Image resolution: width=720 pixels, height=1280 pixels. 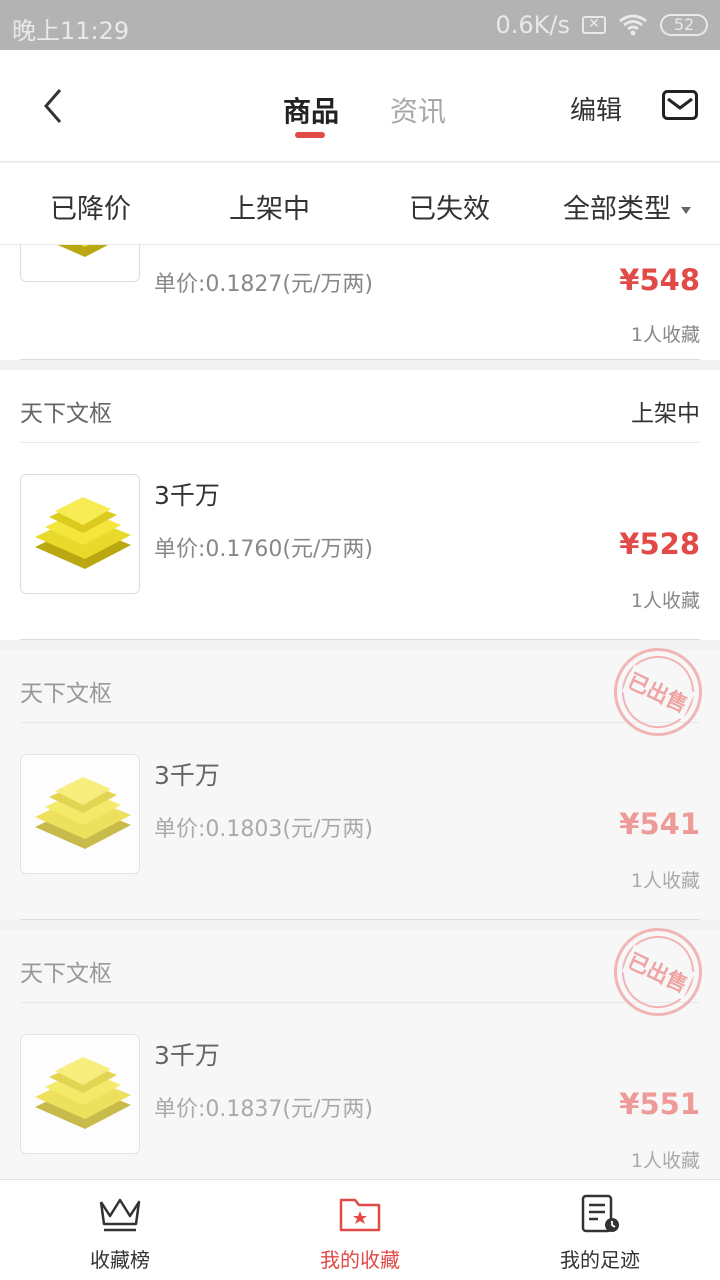 I want to click on top-nav: 商品 资讯 编辑, so click(x=360, y=106).